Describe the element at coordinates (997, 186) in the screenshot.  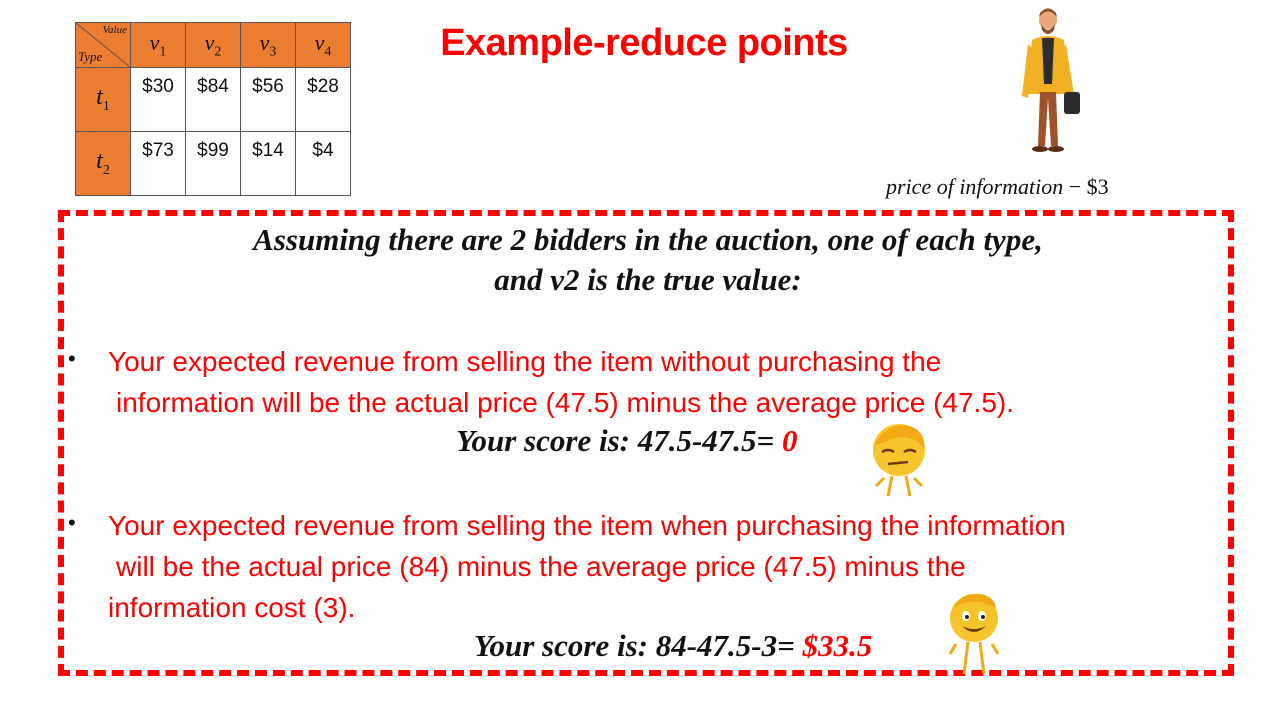
I see `price-of-information-label: price of information − $3` at that location.